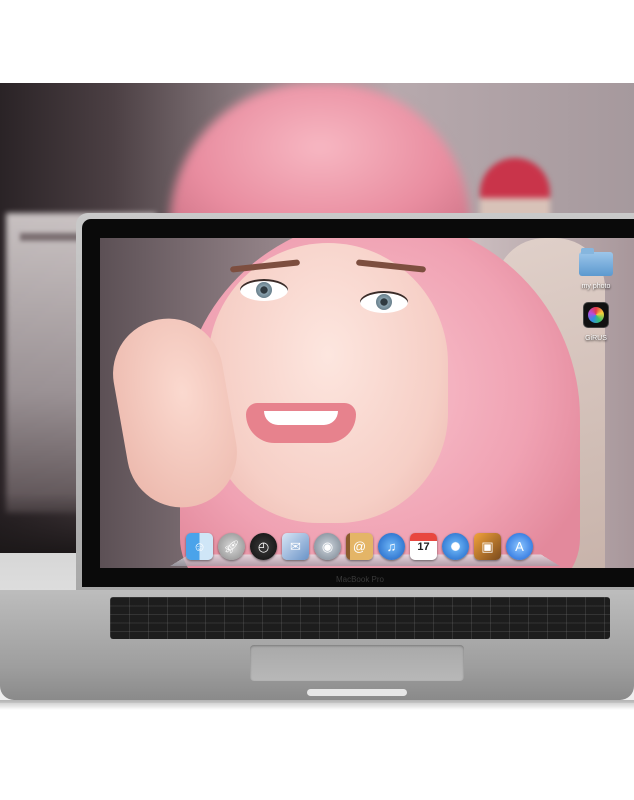 The height and width of the screenshot is (800, 634). I want to click on calendar-icon: 17, so click(423, 546).